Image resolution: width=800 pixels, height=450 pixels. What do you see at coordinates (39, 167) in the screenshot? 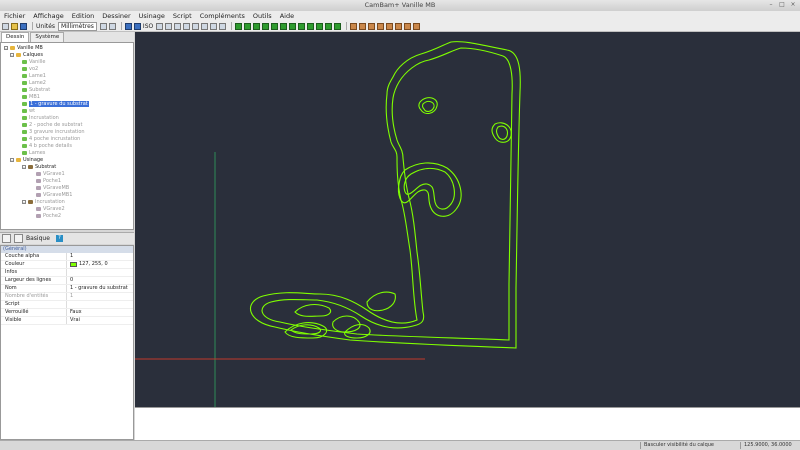
I see `tree-substrat-group: - Substrat` at bounding box center [39, 167].